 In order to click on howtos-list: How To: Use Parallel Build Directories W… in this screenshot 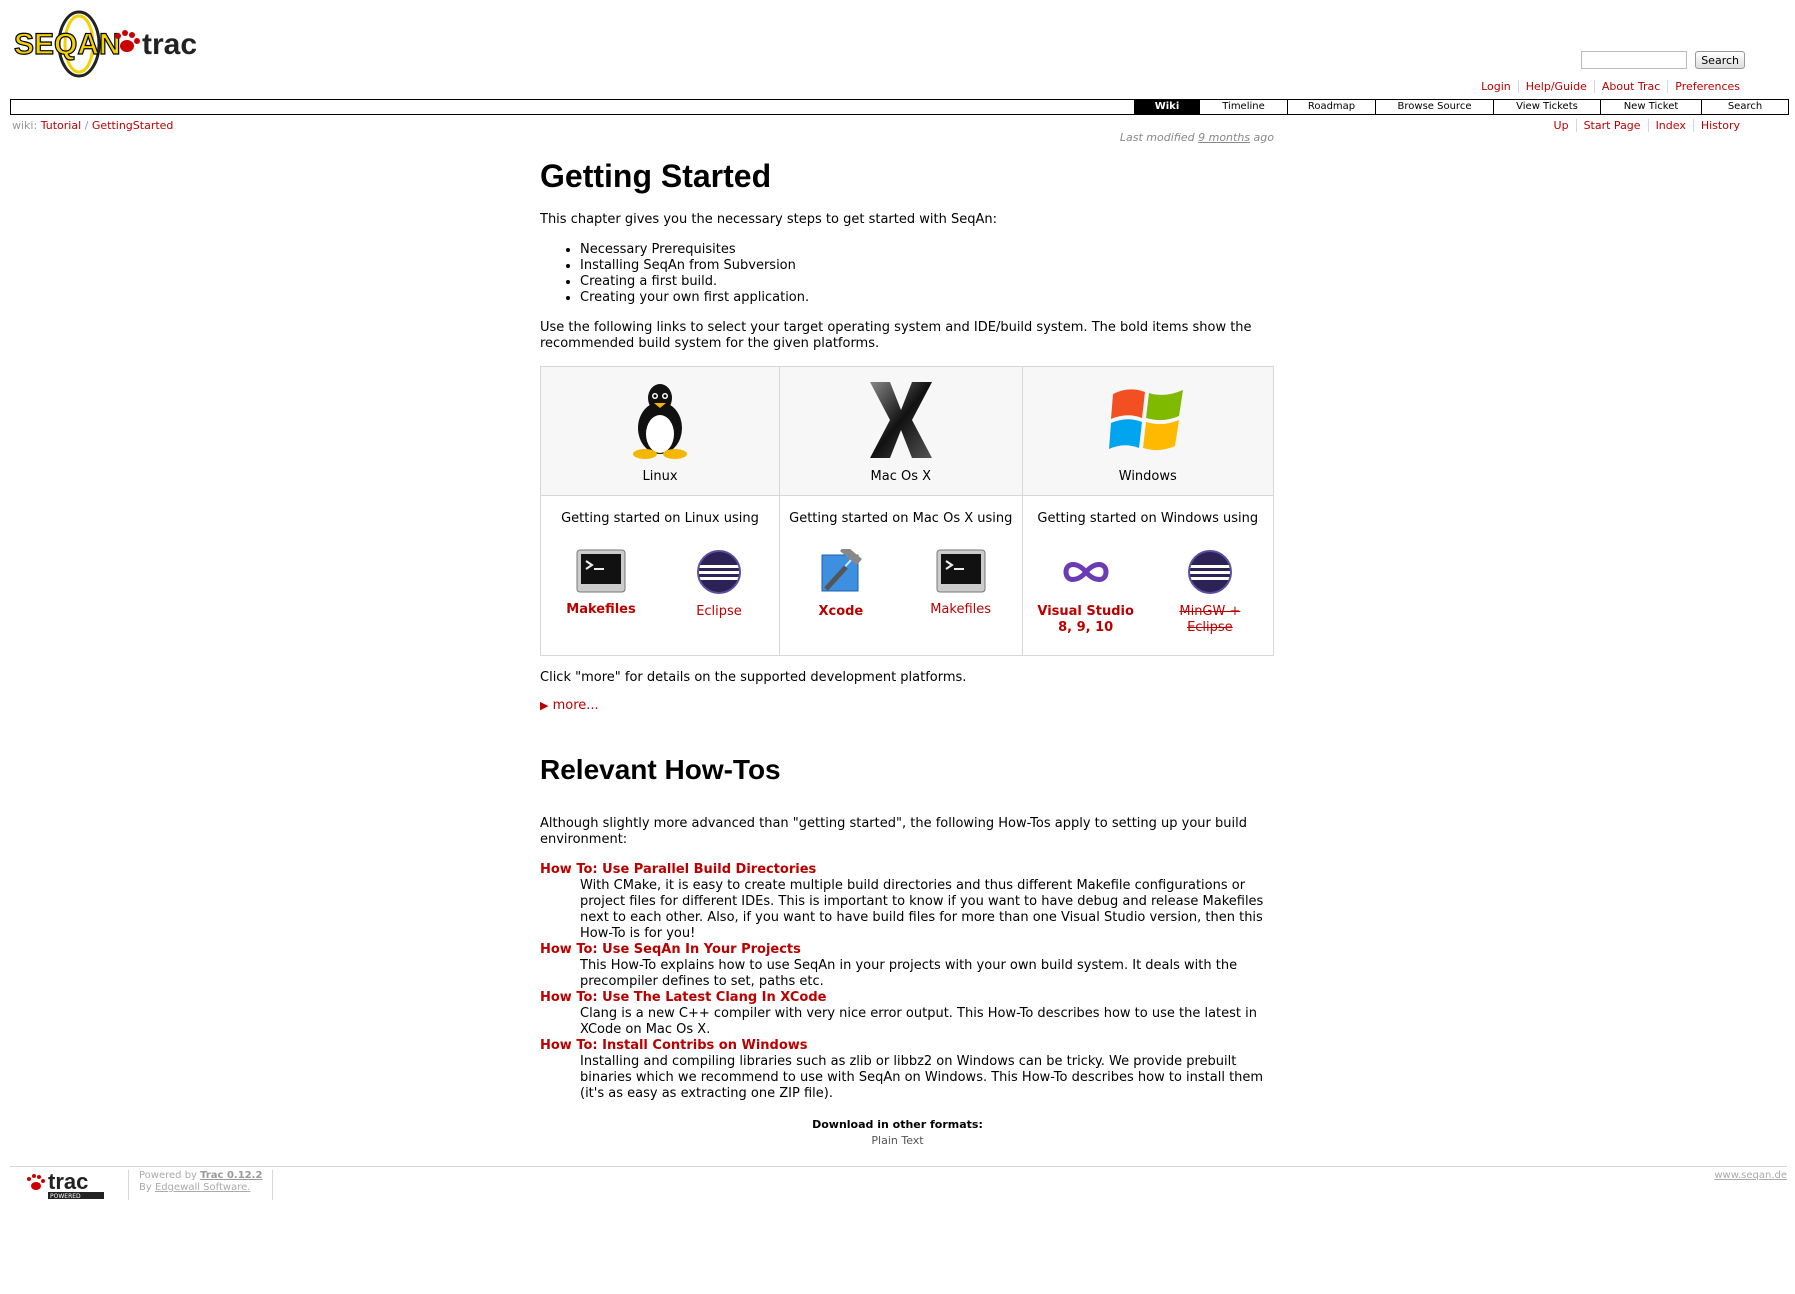, I will do `click(907, 982)`.